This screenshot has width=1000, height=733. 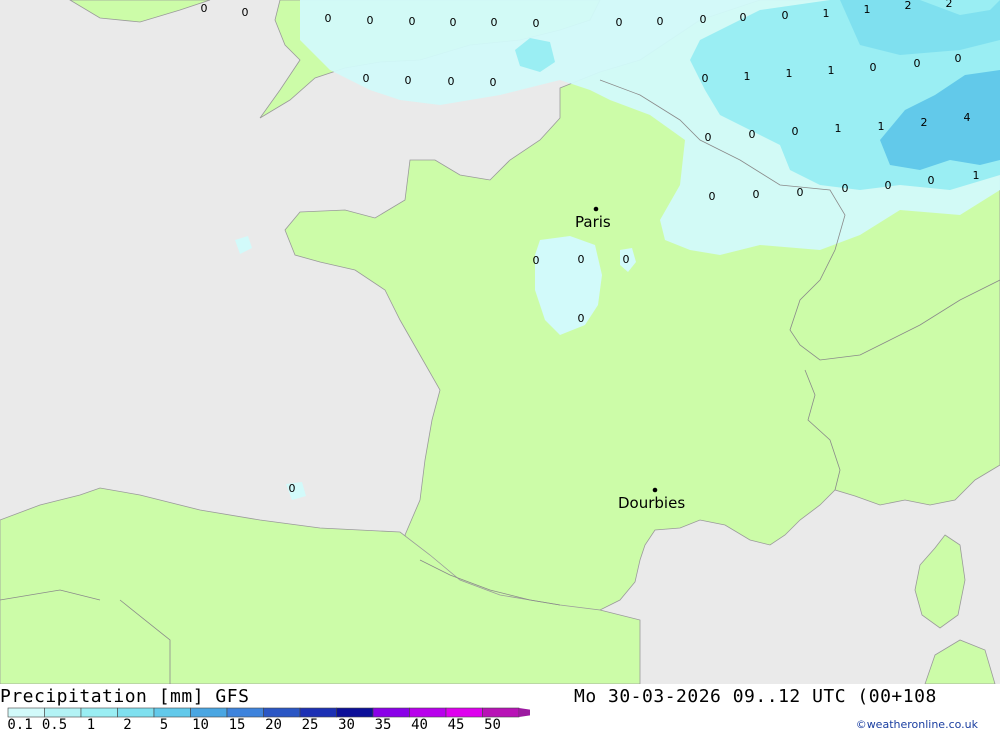 What do you see at coordinates (917, 724) in the screenshot?
I see `credit-text: ©weatheronline.co.uk` at bounding box center [917, 724].